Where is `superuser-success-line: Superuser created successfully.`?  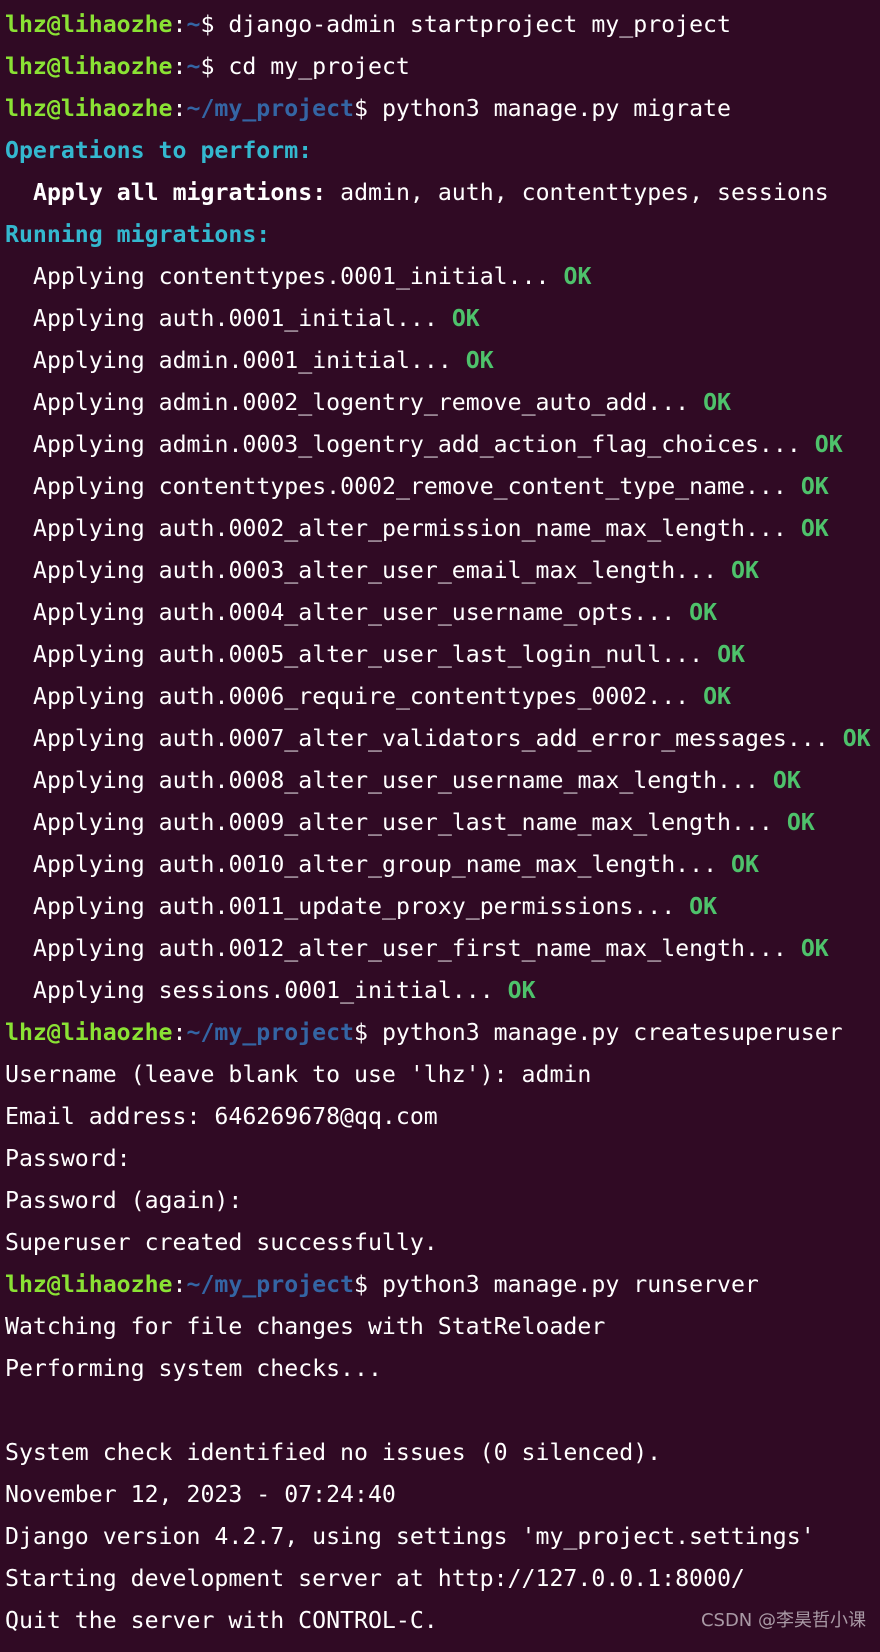
superuser-success-line: Superuser created successfully. is located at coordinates (221, 1242).